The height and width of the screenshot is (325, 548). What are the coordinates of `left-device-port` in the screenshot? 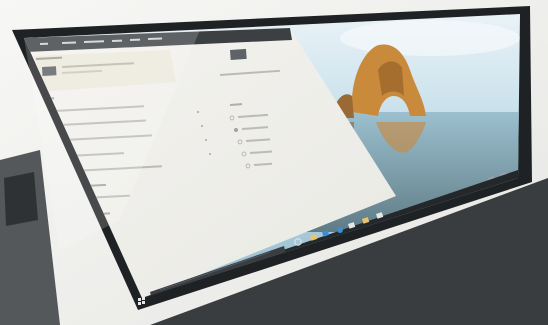 It's located at (21, 199).